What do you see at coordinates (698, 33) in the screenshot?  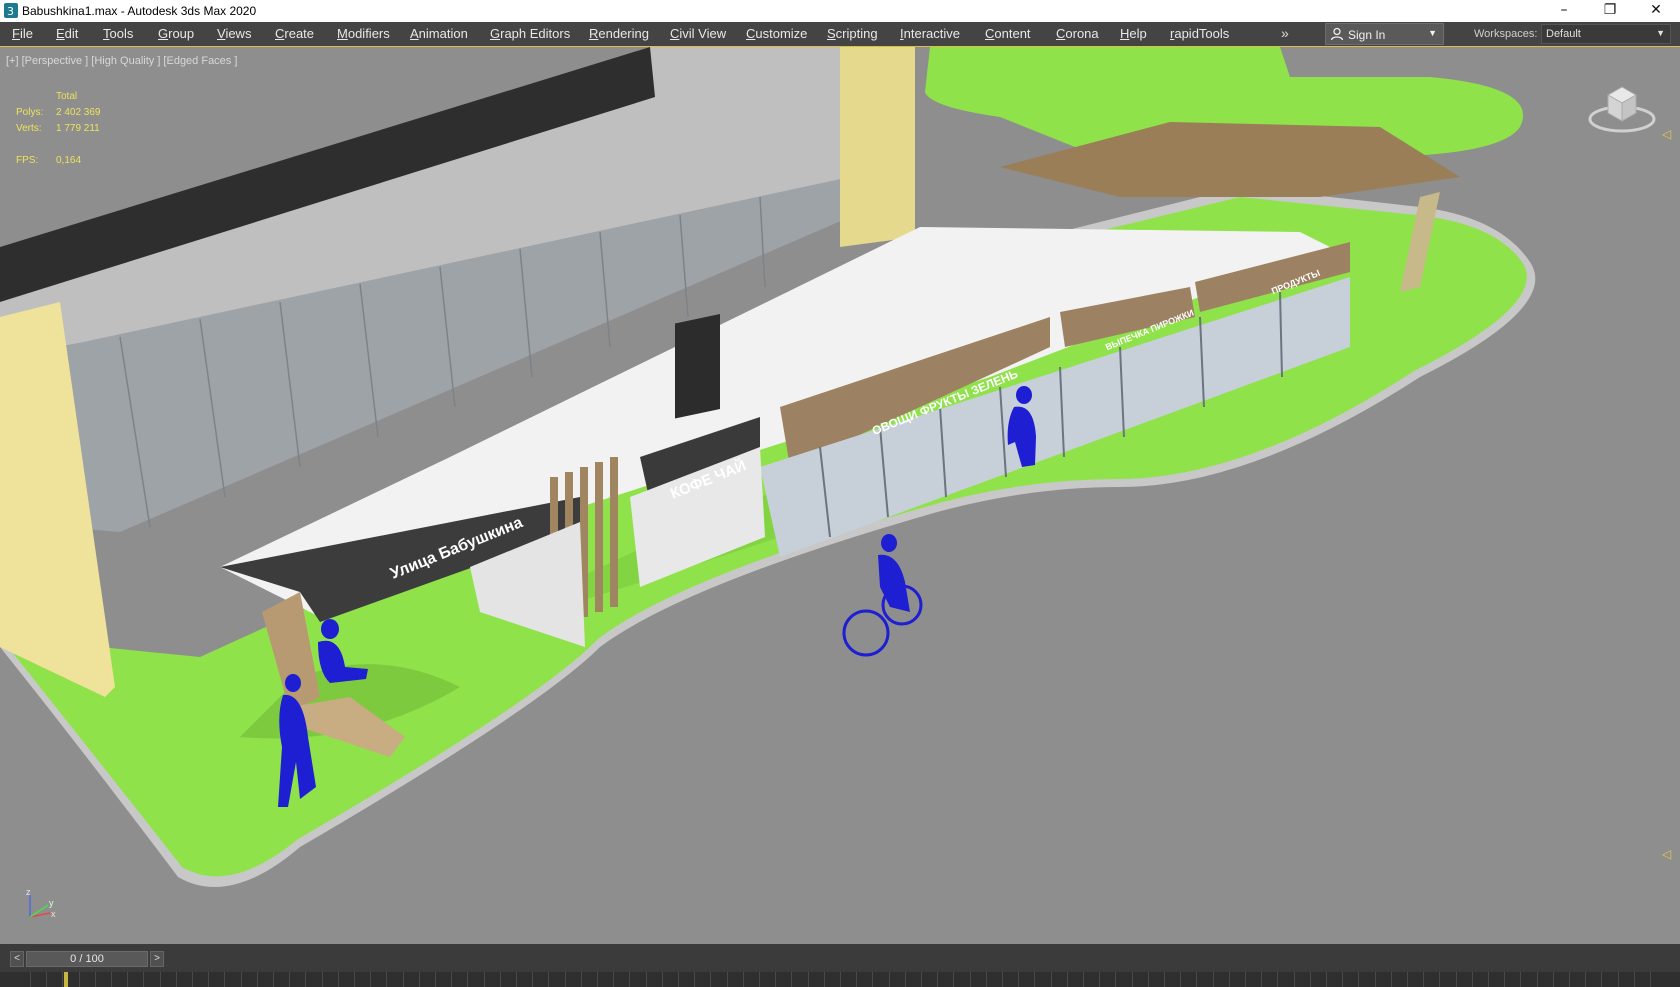 I see `menu-civil-view: Civil View` at bounding box center [698, 33].